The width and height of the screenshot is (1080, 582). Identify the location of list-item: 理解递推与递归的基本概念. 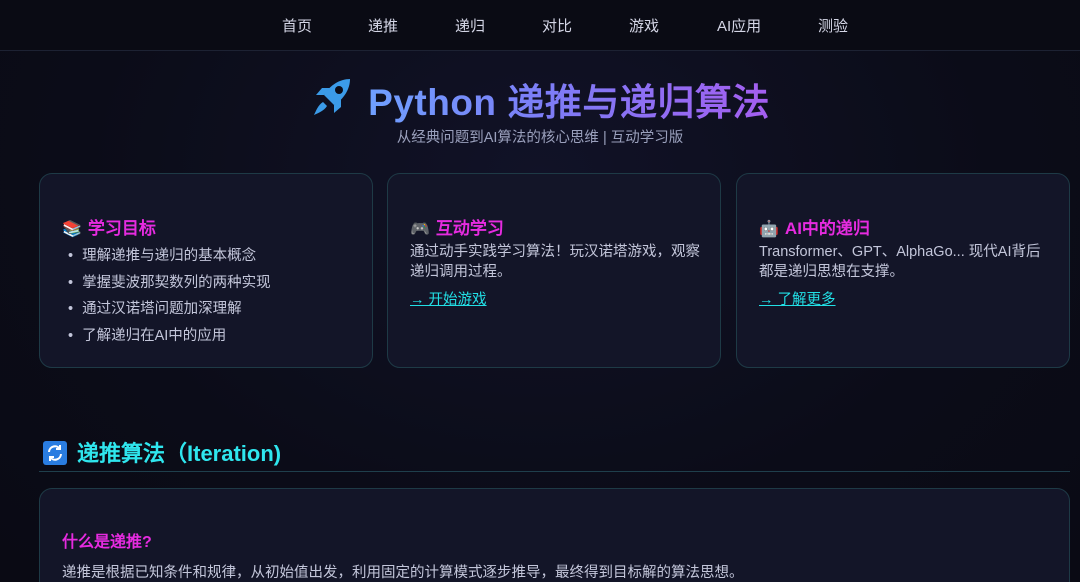
(169, 259).